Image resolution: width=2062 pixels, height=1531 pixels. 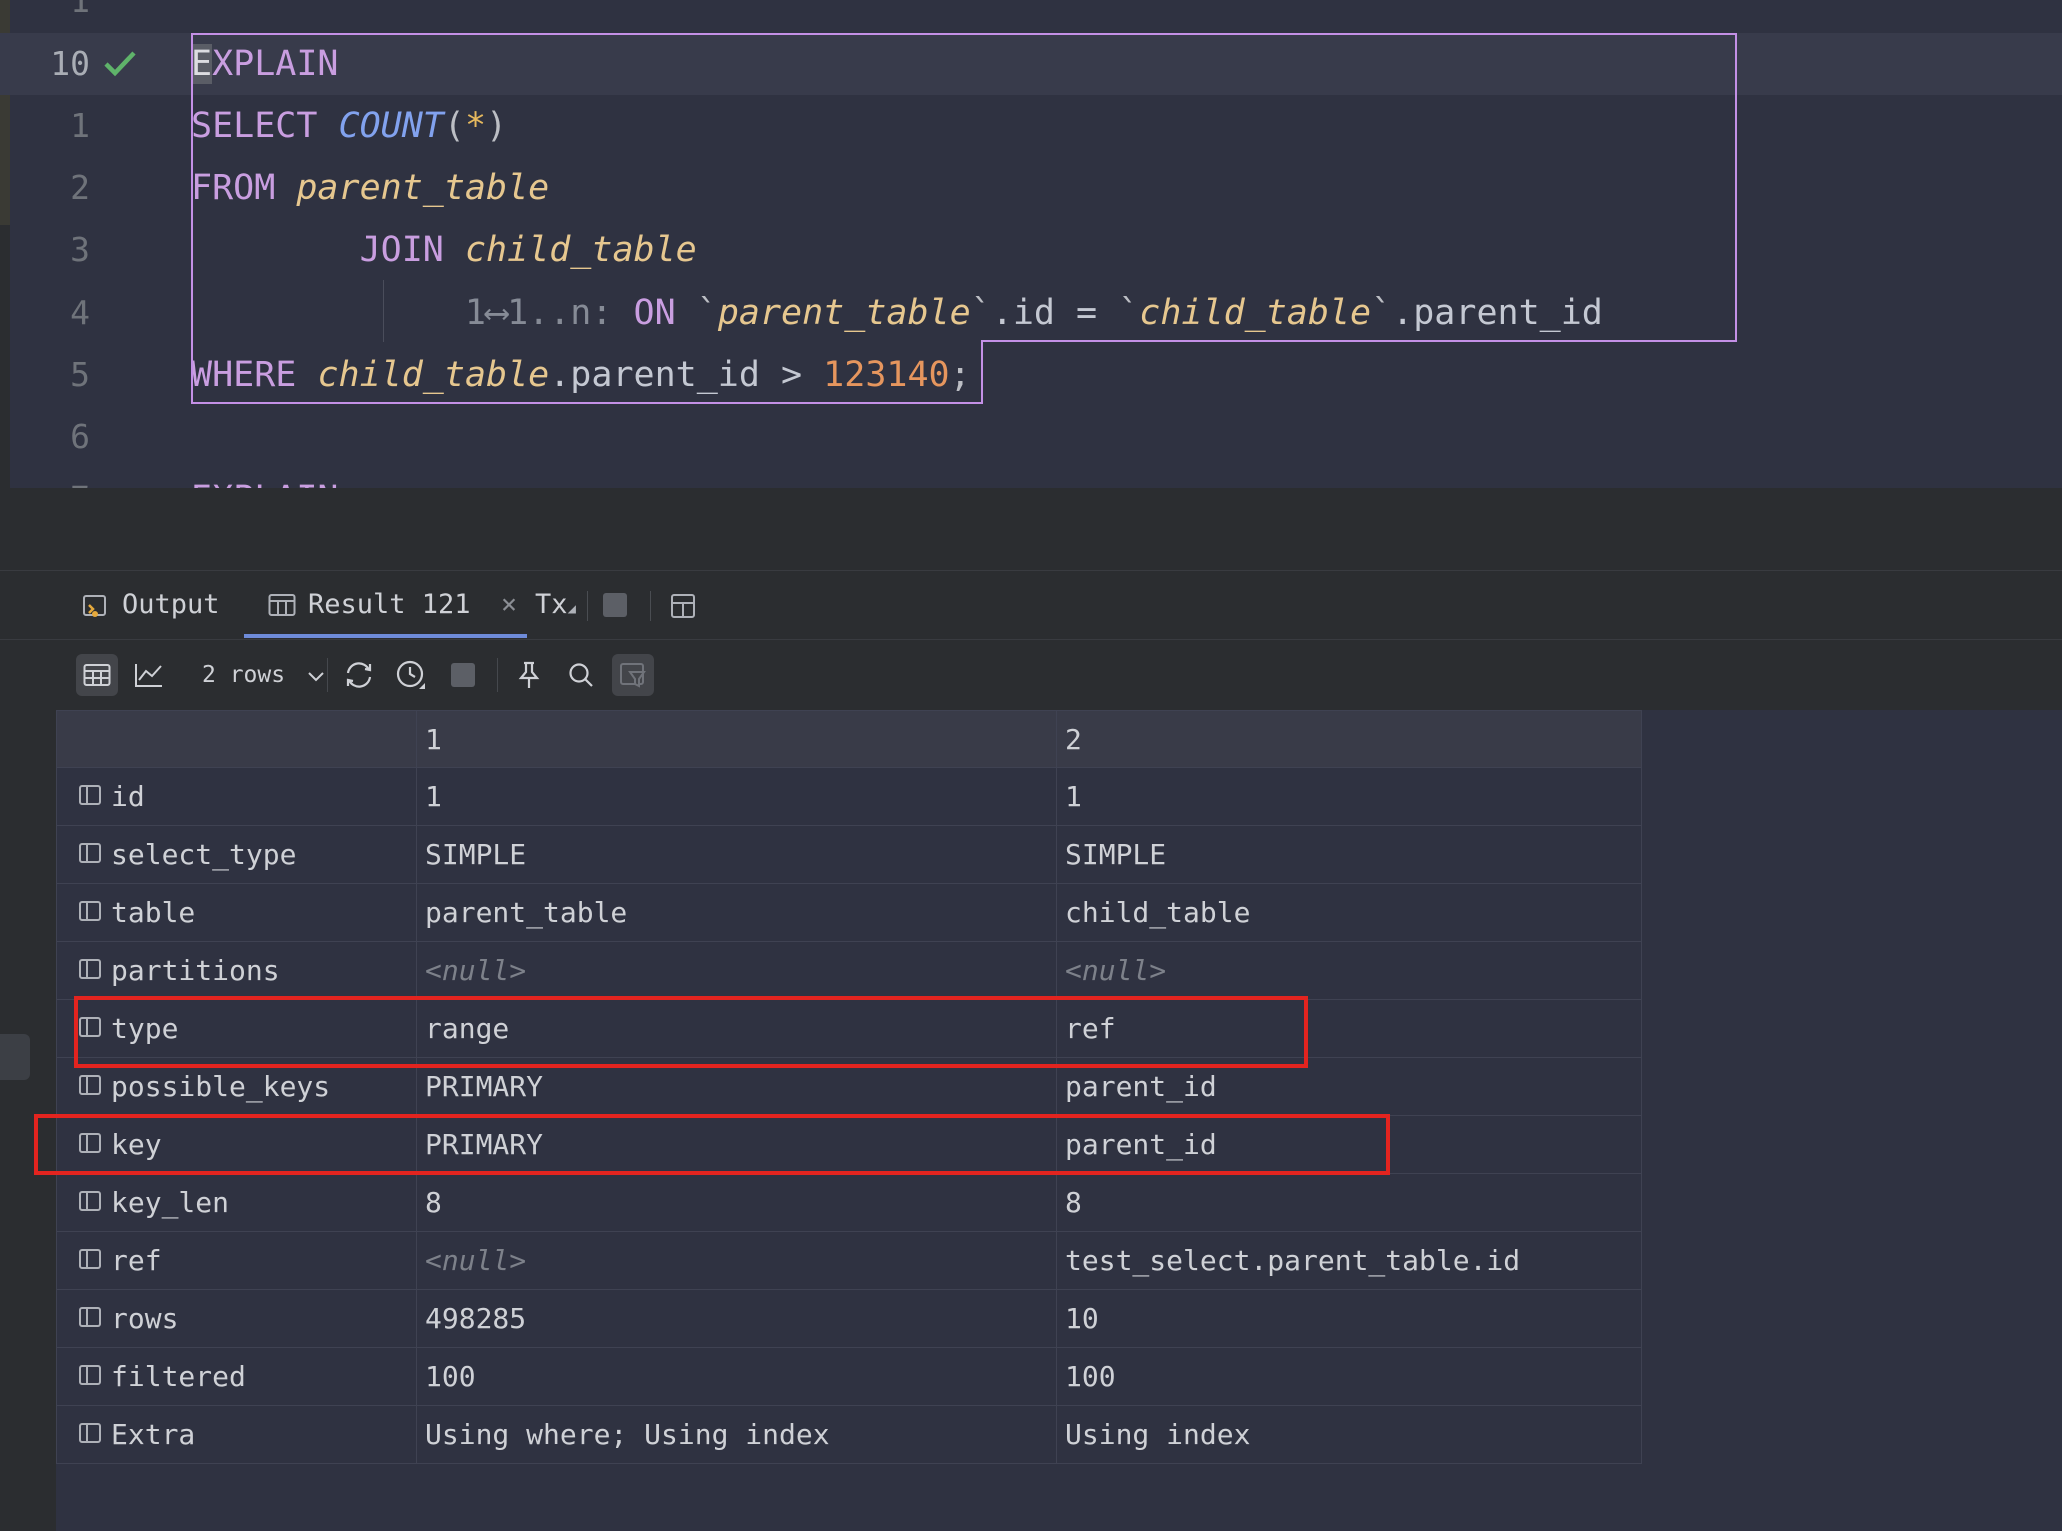 I want to click on row-header: key_len, so click(x=236, y=1202).